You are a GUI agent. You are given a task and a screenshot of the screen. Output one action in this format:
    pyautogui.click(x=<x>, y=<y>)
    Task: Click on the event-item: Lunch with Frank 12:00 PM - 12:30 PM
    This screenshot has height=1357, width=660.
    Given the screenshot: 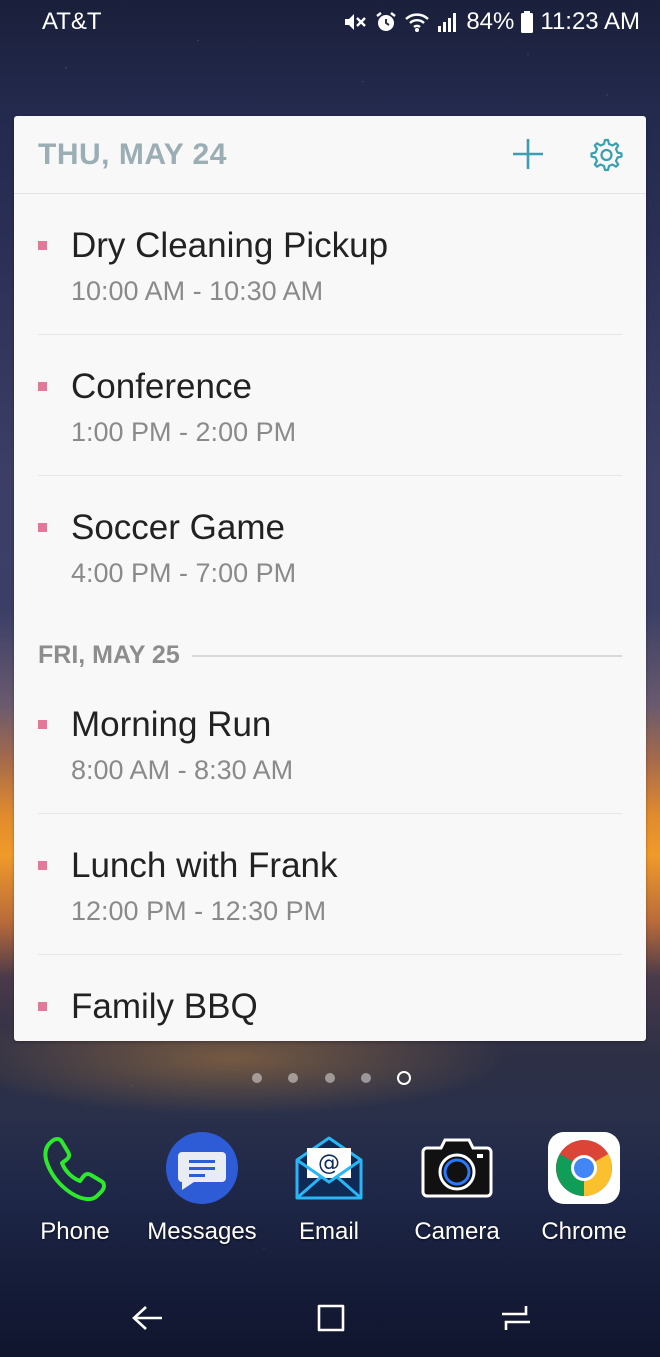 What is the action you would take?
    pyautogui.click(x=330, y=884)
    